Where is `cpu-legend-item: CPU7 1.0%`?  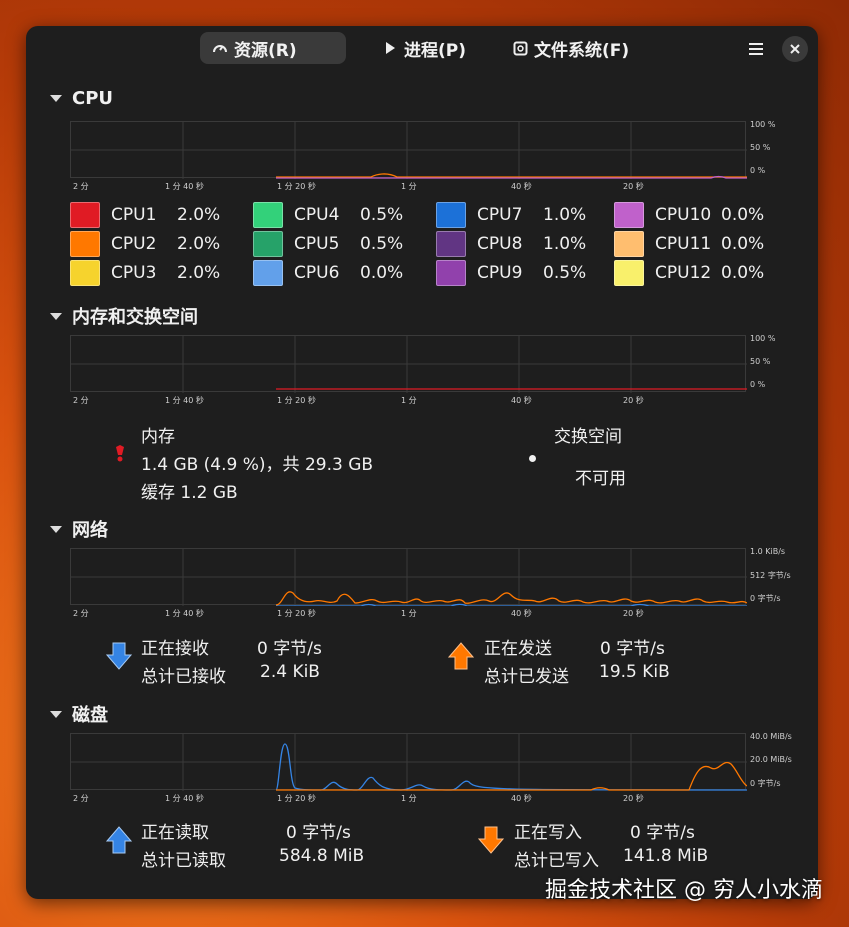 cpu-legend-item: CPU7 1.0% is located at coordinates (511, 215).